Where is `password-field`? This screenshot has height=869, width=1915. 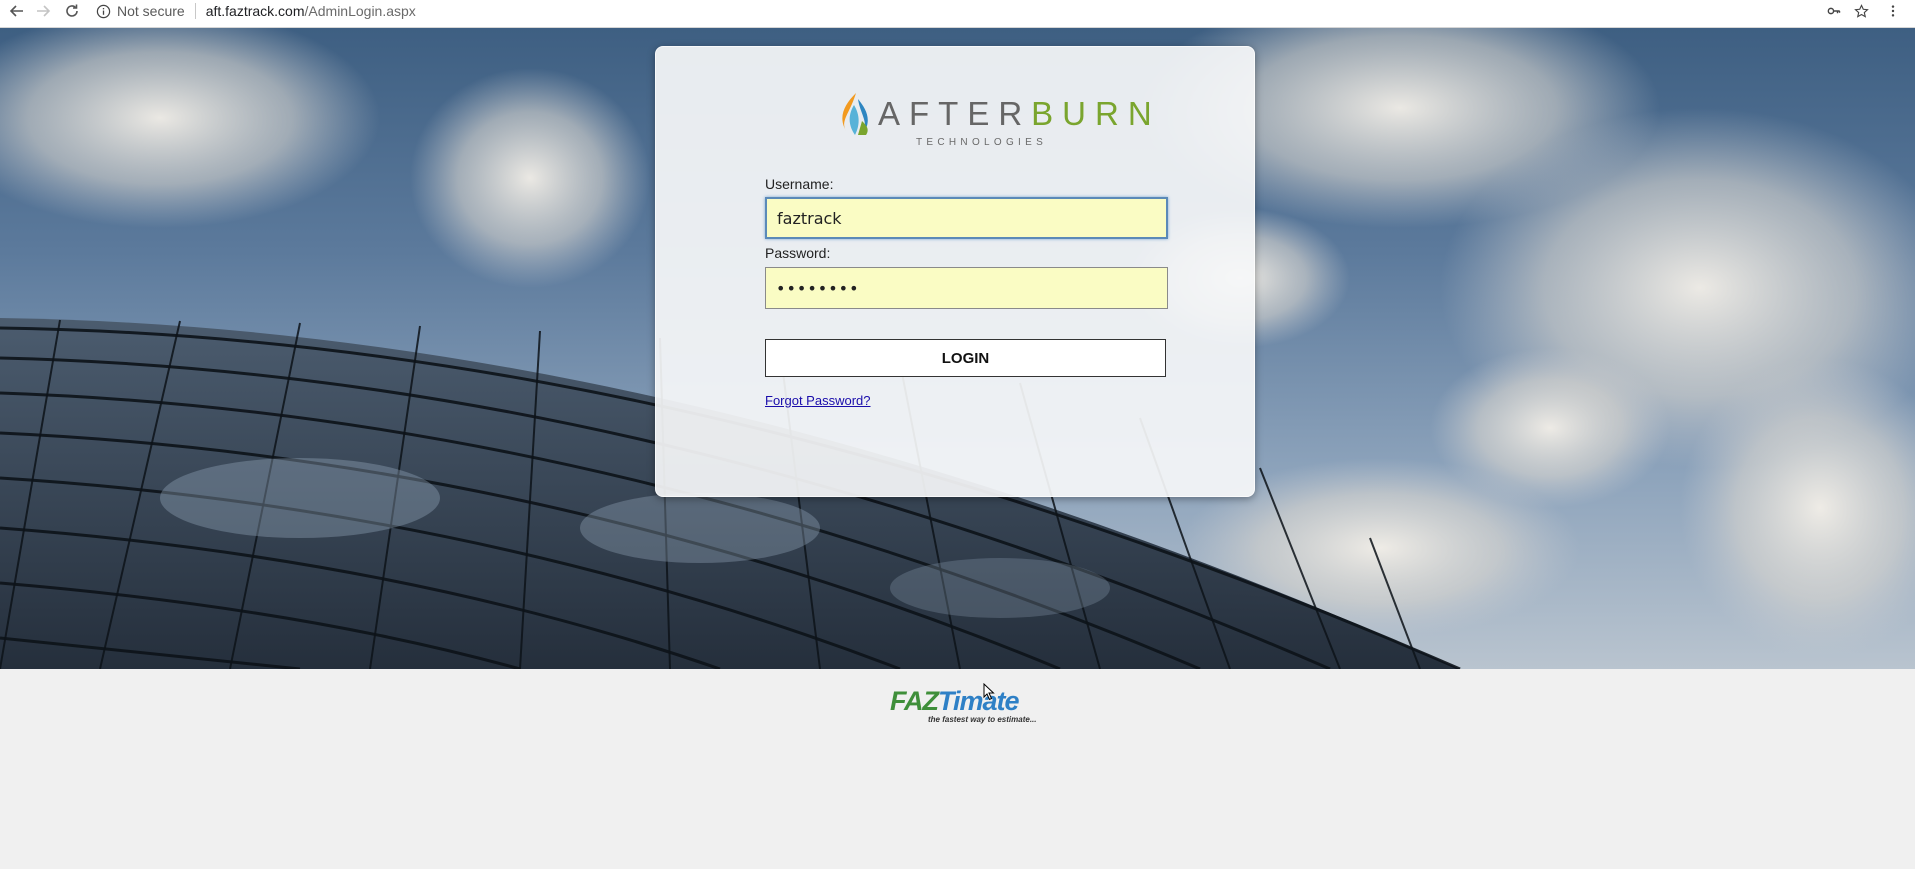
password-field is located at coordinates (966, 288).